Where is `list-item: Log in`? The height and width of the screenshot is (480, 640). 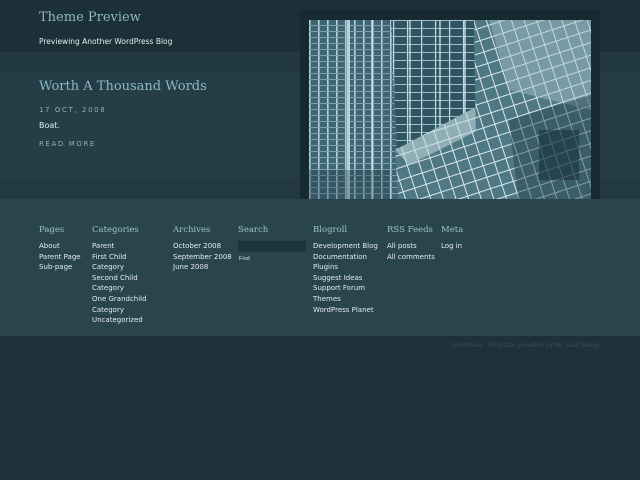
list-item: Log in is located at coordinates (451, 246).